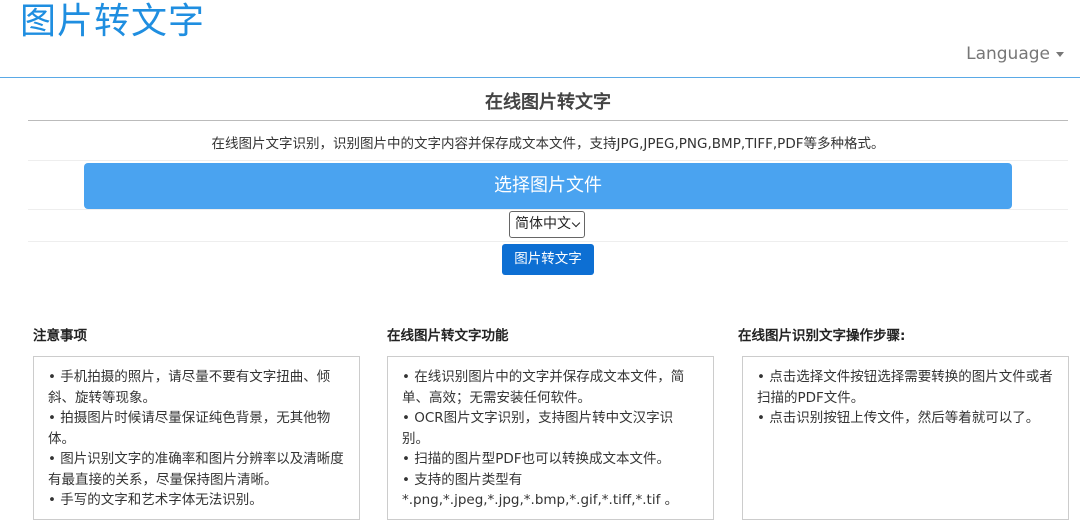 The image size is (1080, 532). What do you see at coordinates (1008, 54) in the screenshot?
I see `language-label: Language` at bounding box center [1008, 54].